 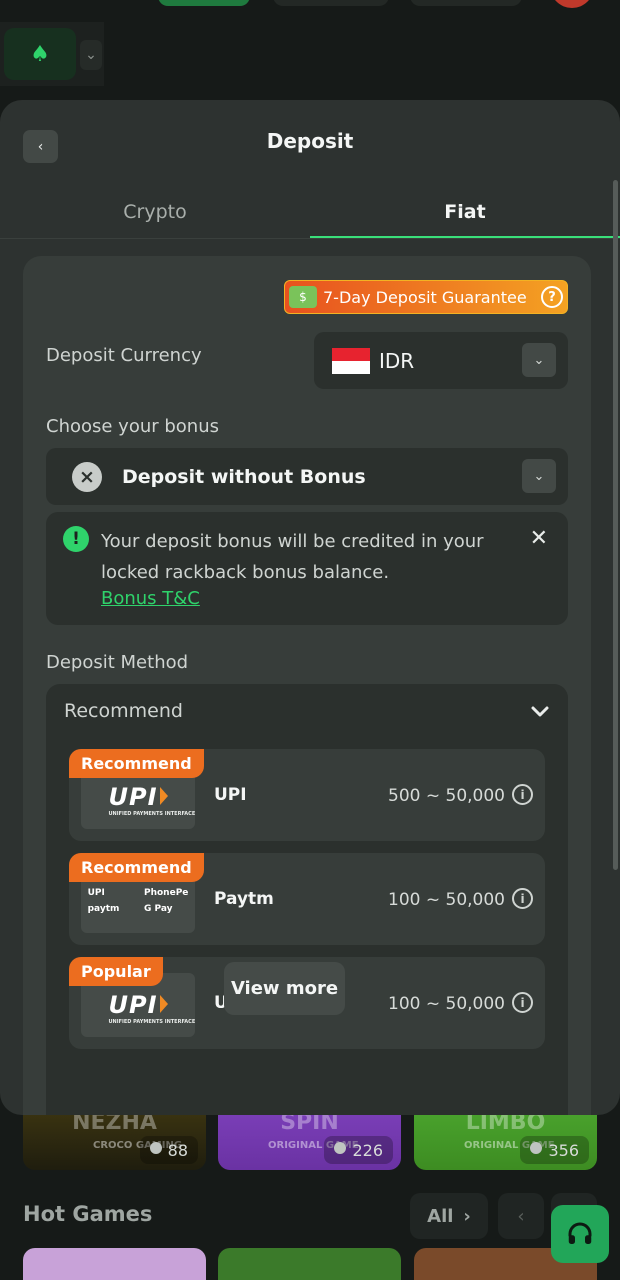 What do you see at coordinates (397, 360) in the screenshot?
I see `currency-value: IDR` at bounding box center [397, 360].